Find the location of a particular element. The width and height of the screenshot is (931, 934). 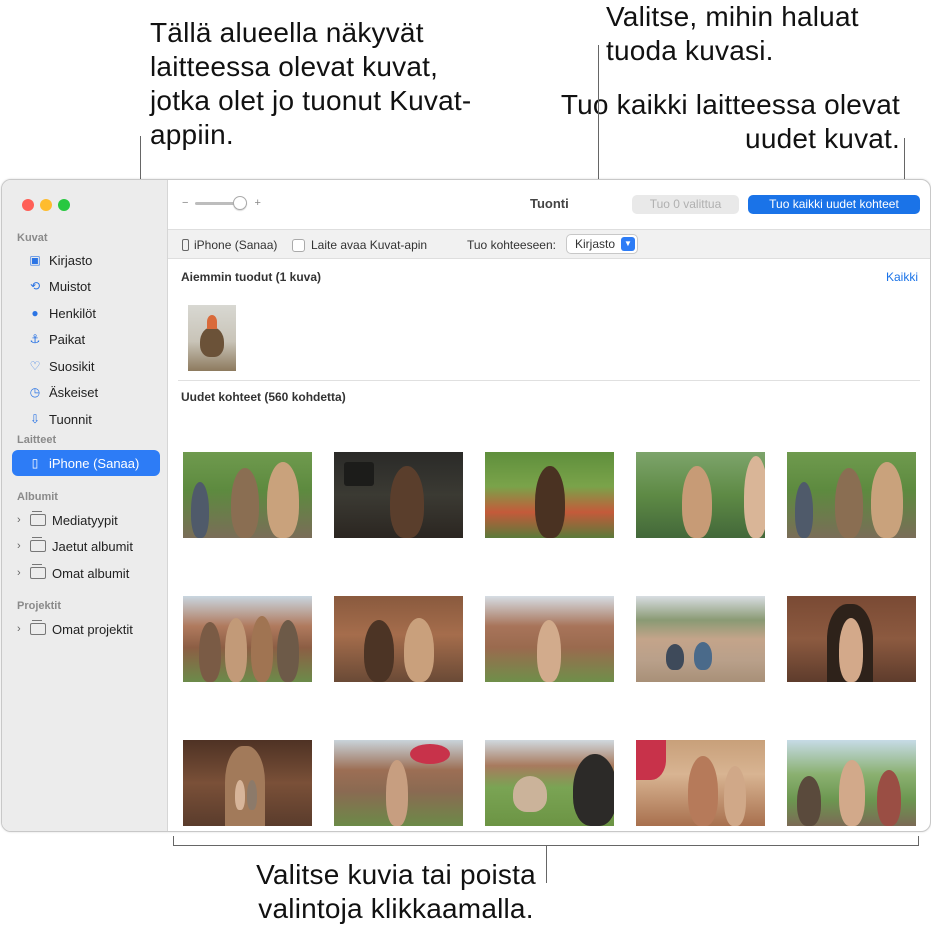

auto-open-label: Laite avaa Kuvat-apin is located at coordinates (369, 245).